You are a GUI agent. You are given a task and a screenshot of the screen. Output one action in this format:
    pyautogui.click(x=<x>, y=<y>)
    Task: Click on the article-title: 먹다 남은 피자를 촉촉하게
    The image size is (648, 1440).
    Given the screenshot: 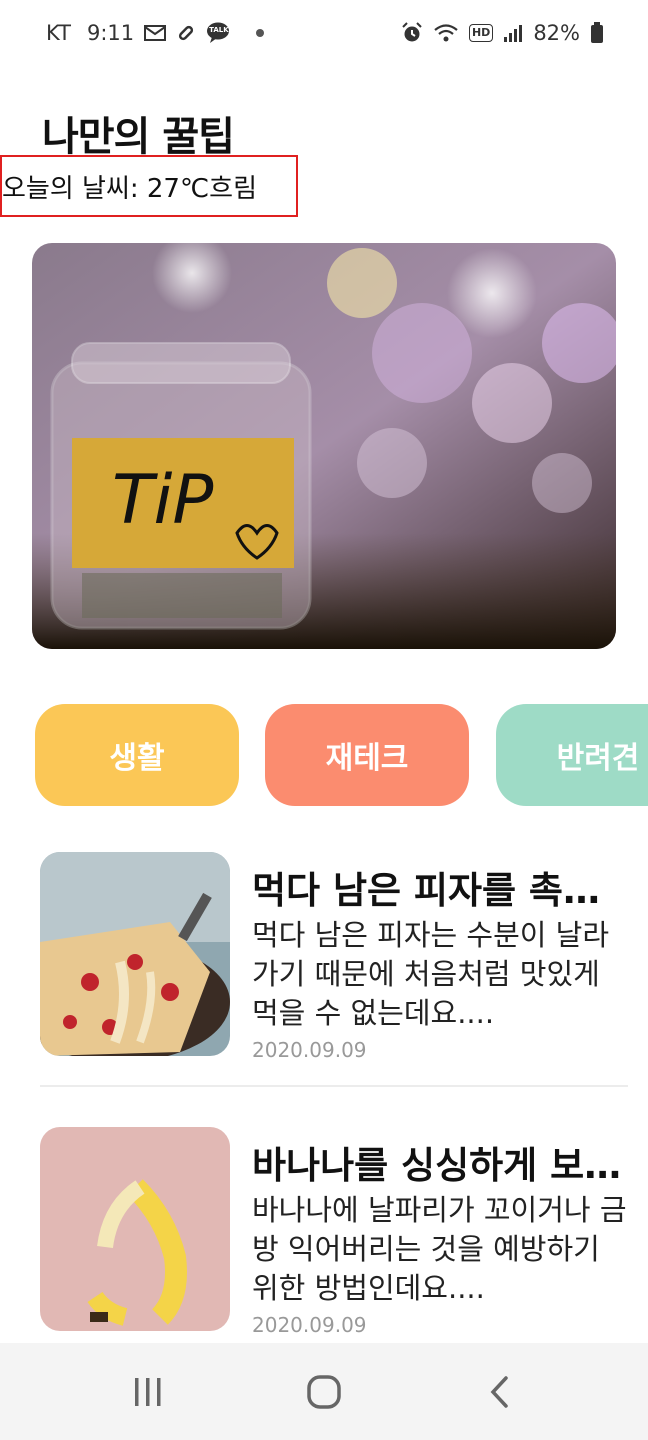 What is the action you would take?
    pyautogui.click(x=441, y=890)
    